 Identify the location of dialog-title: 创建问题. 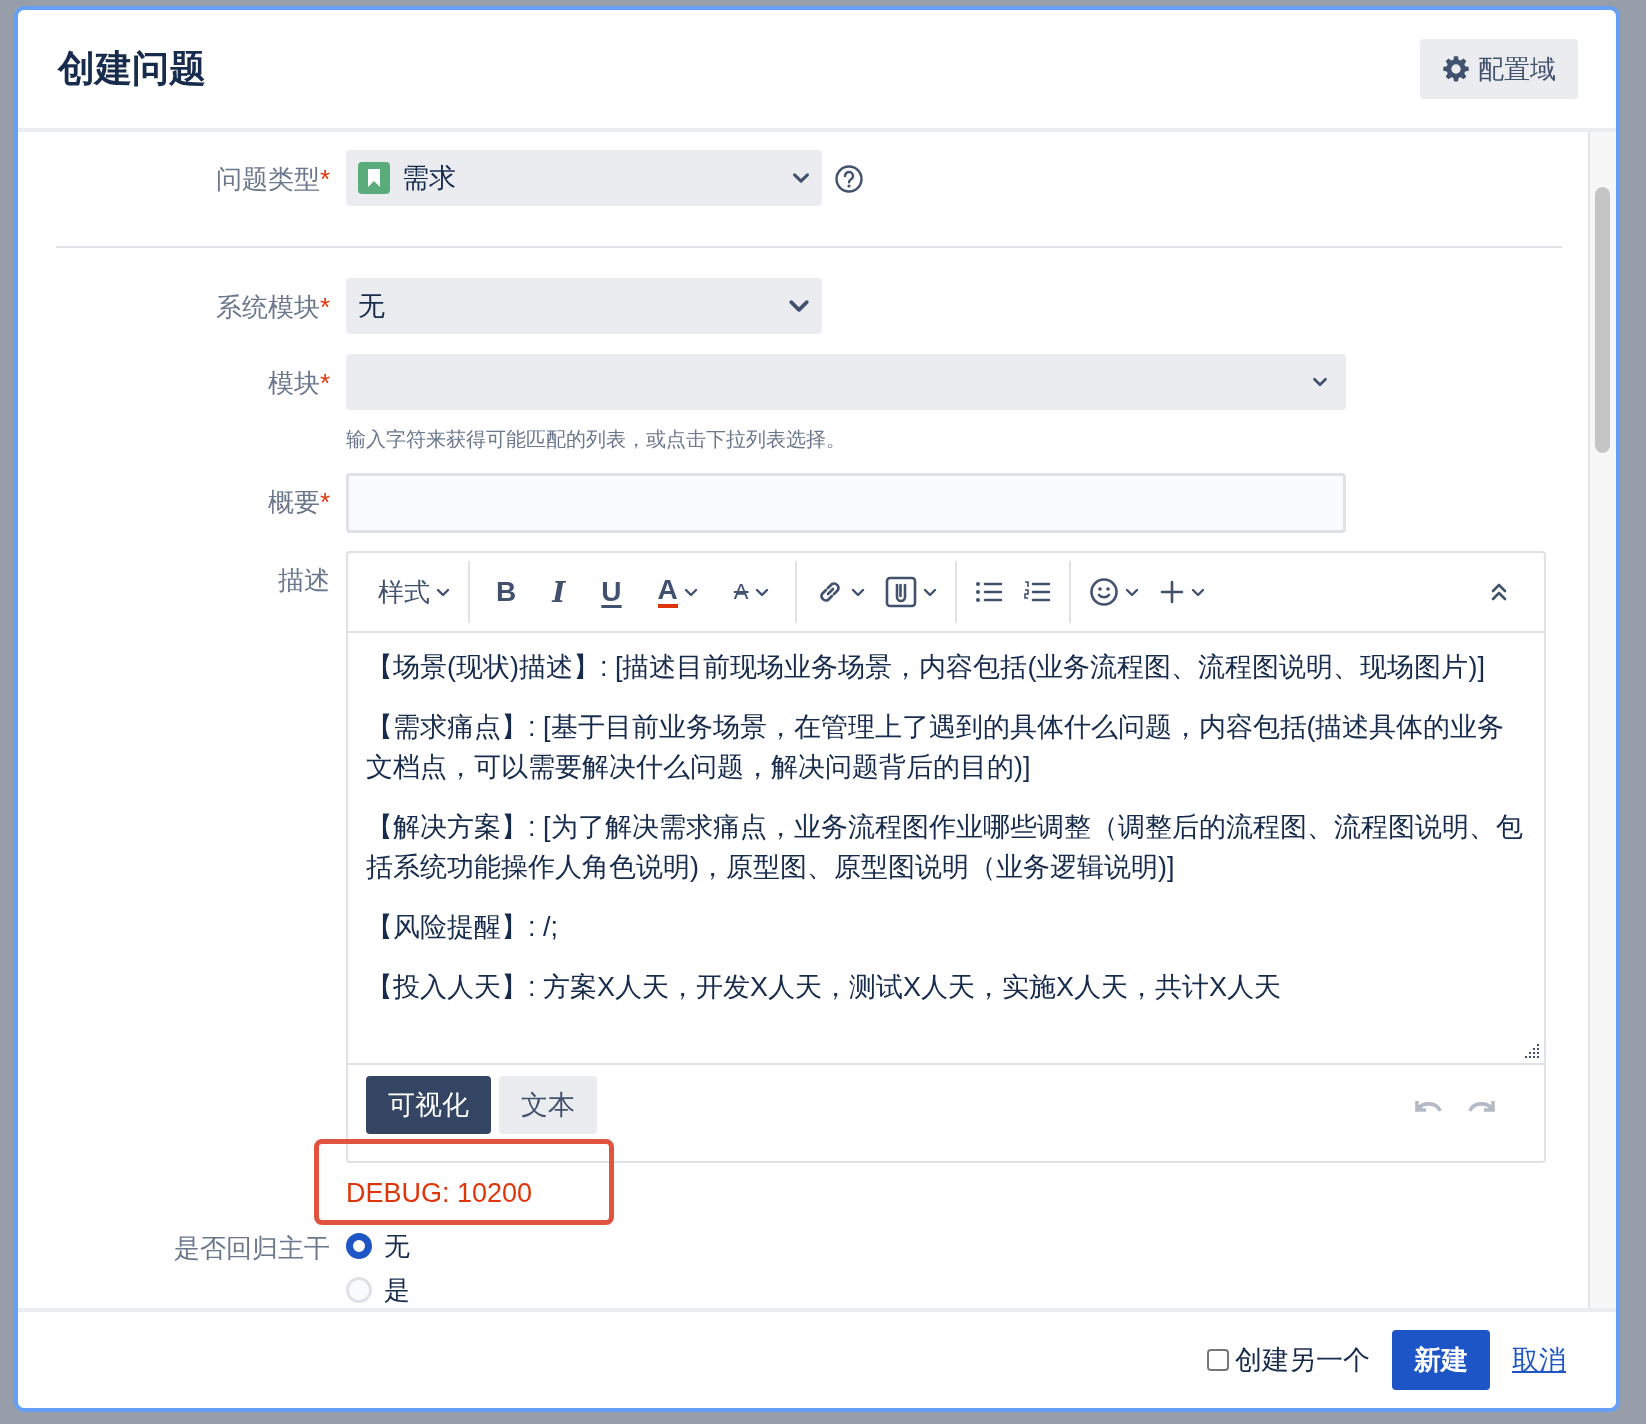
(132, 69).